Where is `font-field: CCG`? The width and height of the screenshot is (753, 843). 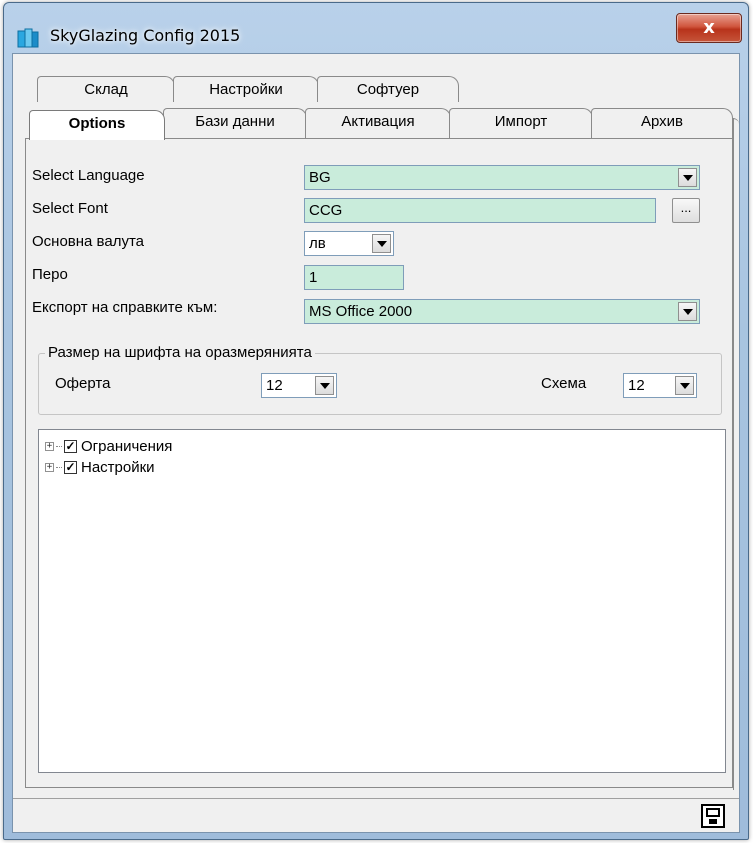 font-field: CCG is located at coordinates (480, 210).